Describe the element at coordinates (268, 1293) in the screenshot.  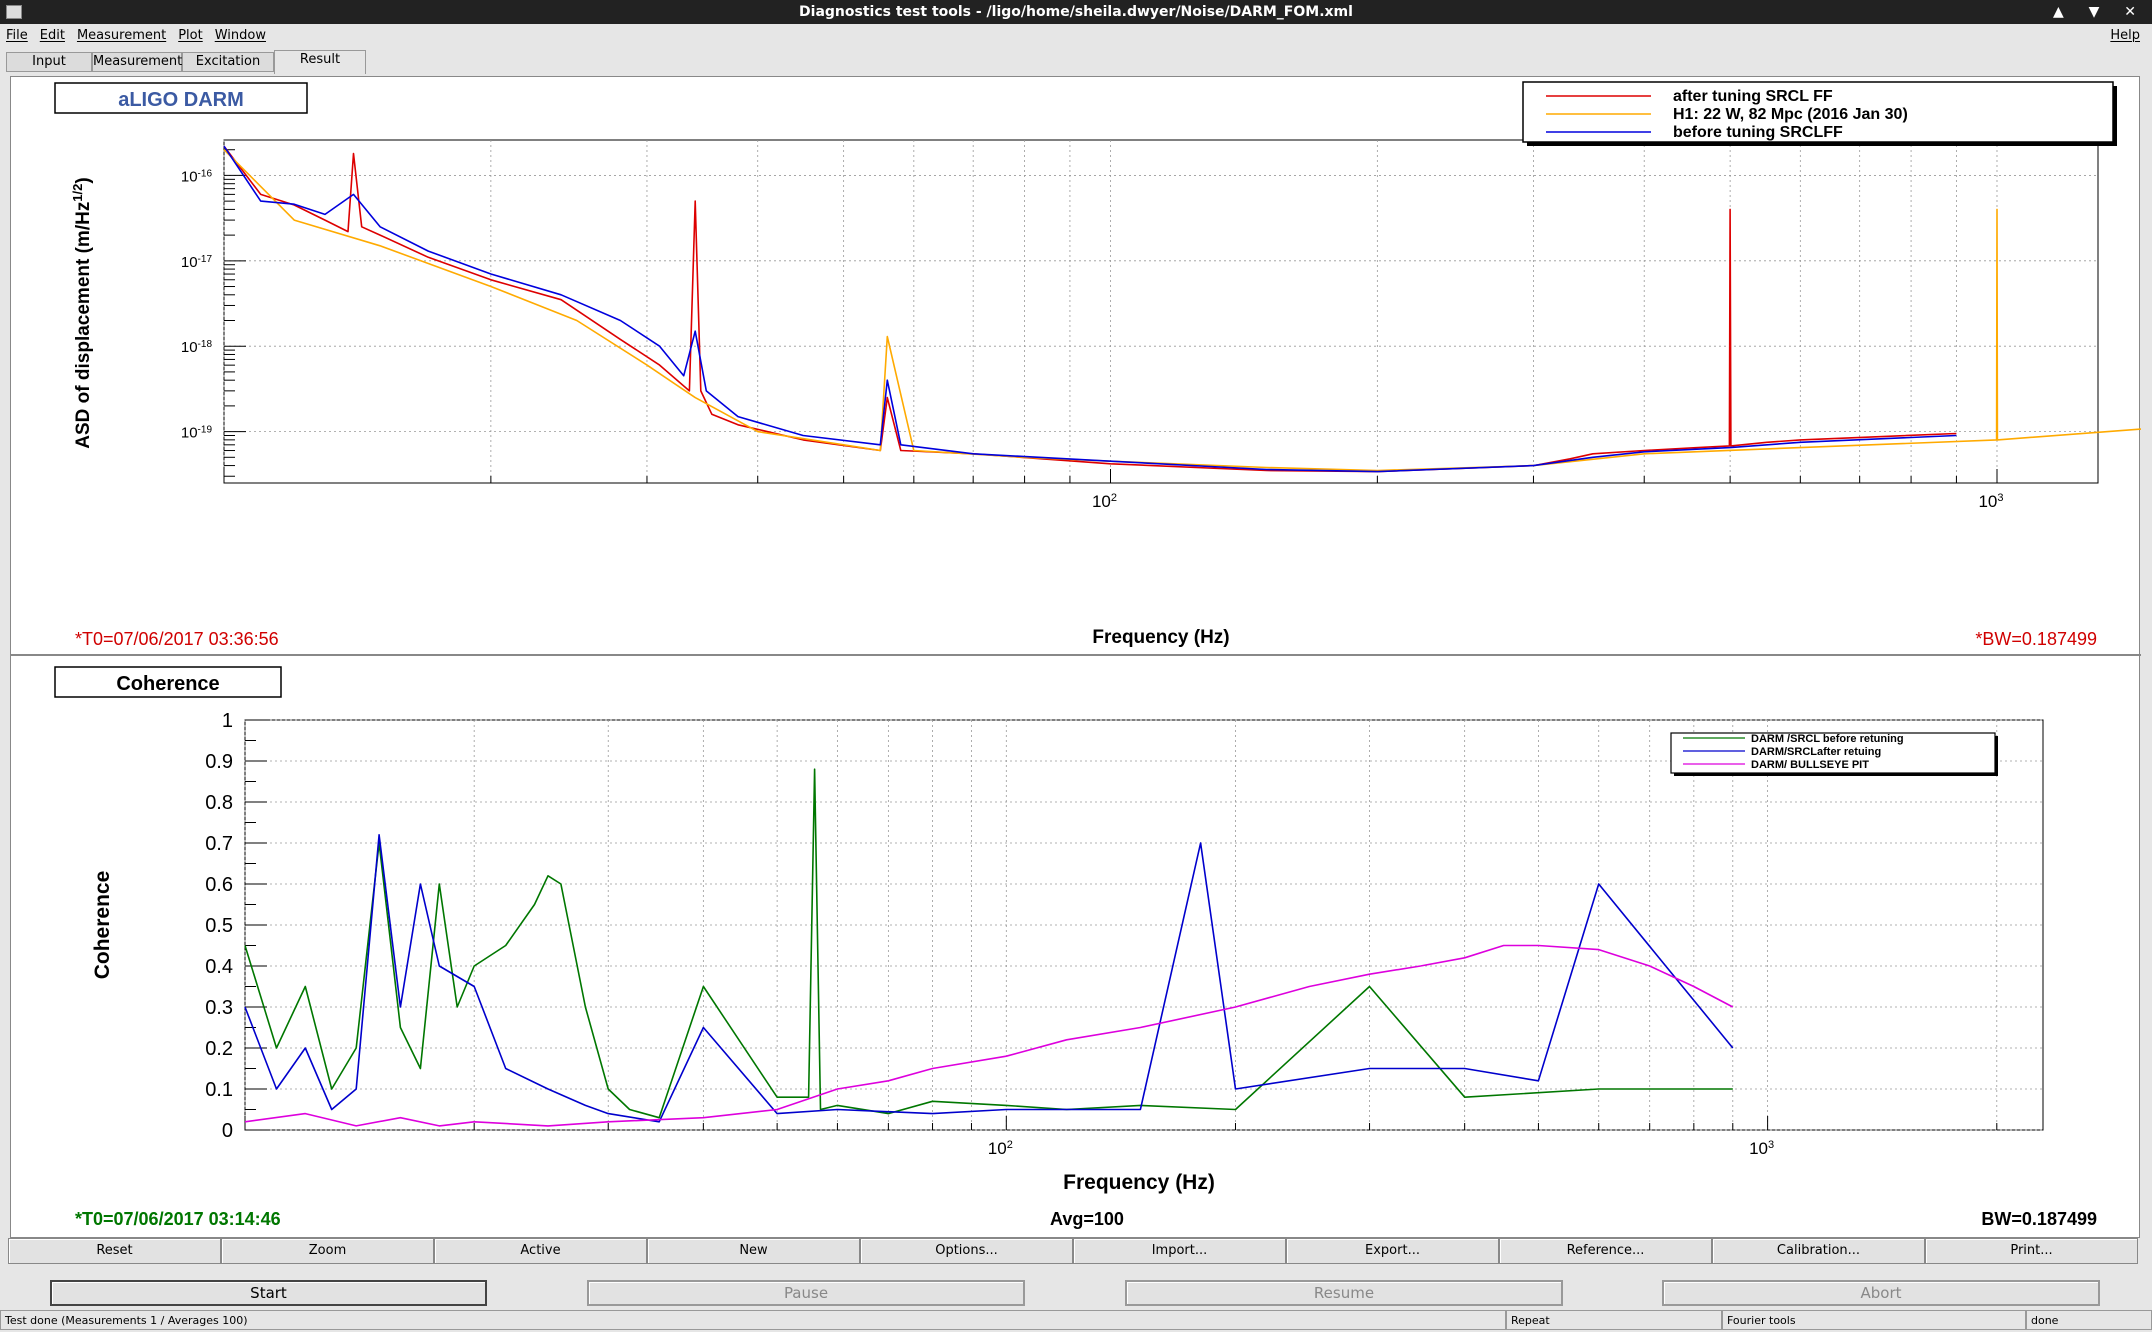
I see `start-button: Start` at that location.